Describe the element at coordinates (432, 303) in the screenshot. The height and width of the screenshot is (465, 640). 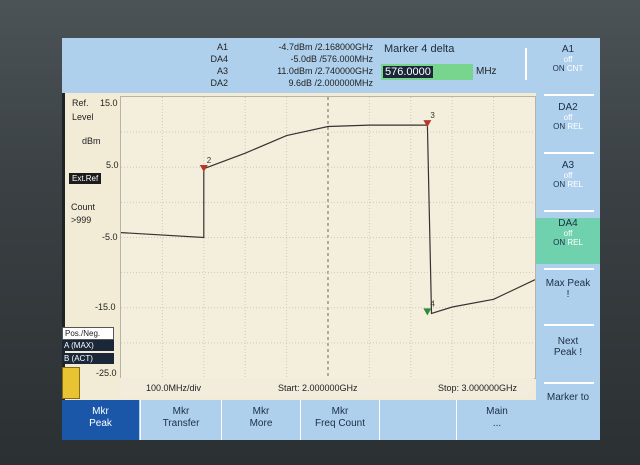
I see `marker-label-4: 4` at that location.